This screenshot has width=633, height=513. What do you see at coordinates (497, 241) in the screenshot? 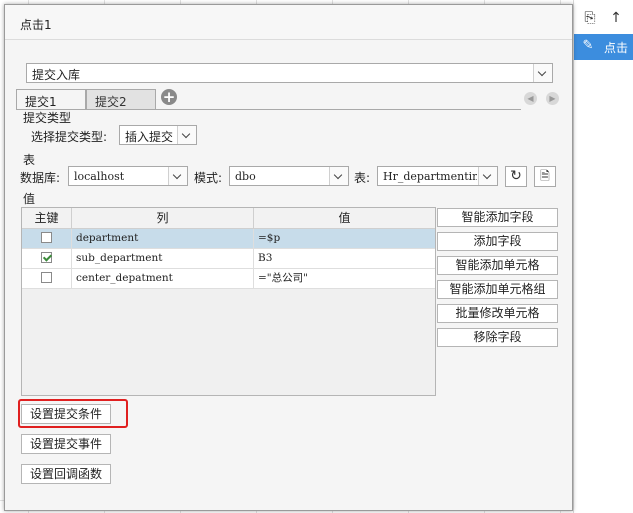
I see `add-field-button: 添加字段` at bounding box center [497, 241].